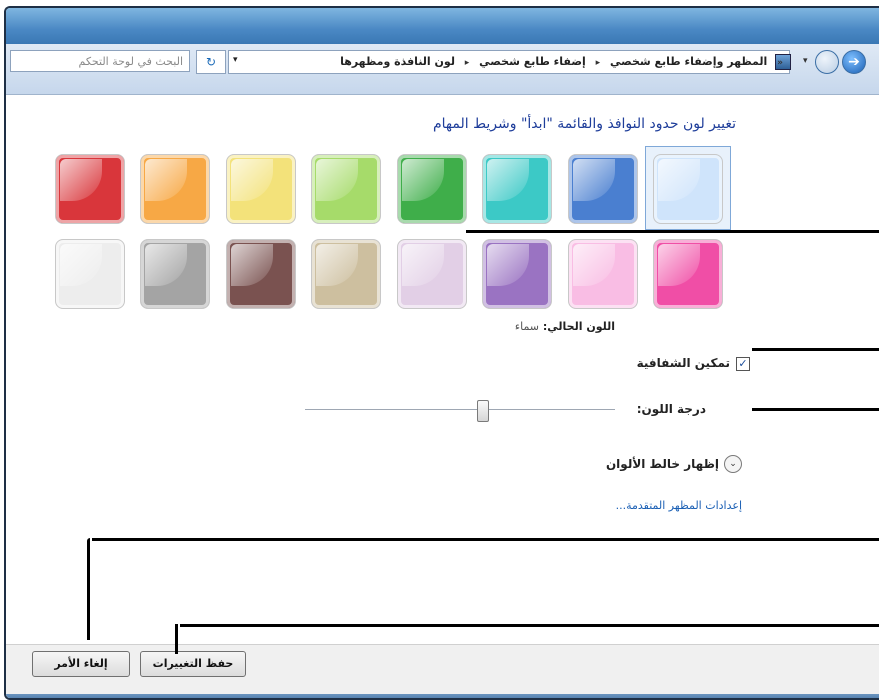  I want to click on back-arrow-icon: ➔, so click(854, 62).